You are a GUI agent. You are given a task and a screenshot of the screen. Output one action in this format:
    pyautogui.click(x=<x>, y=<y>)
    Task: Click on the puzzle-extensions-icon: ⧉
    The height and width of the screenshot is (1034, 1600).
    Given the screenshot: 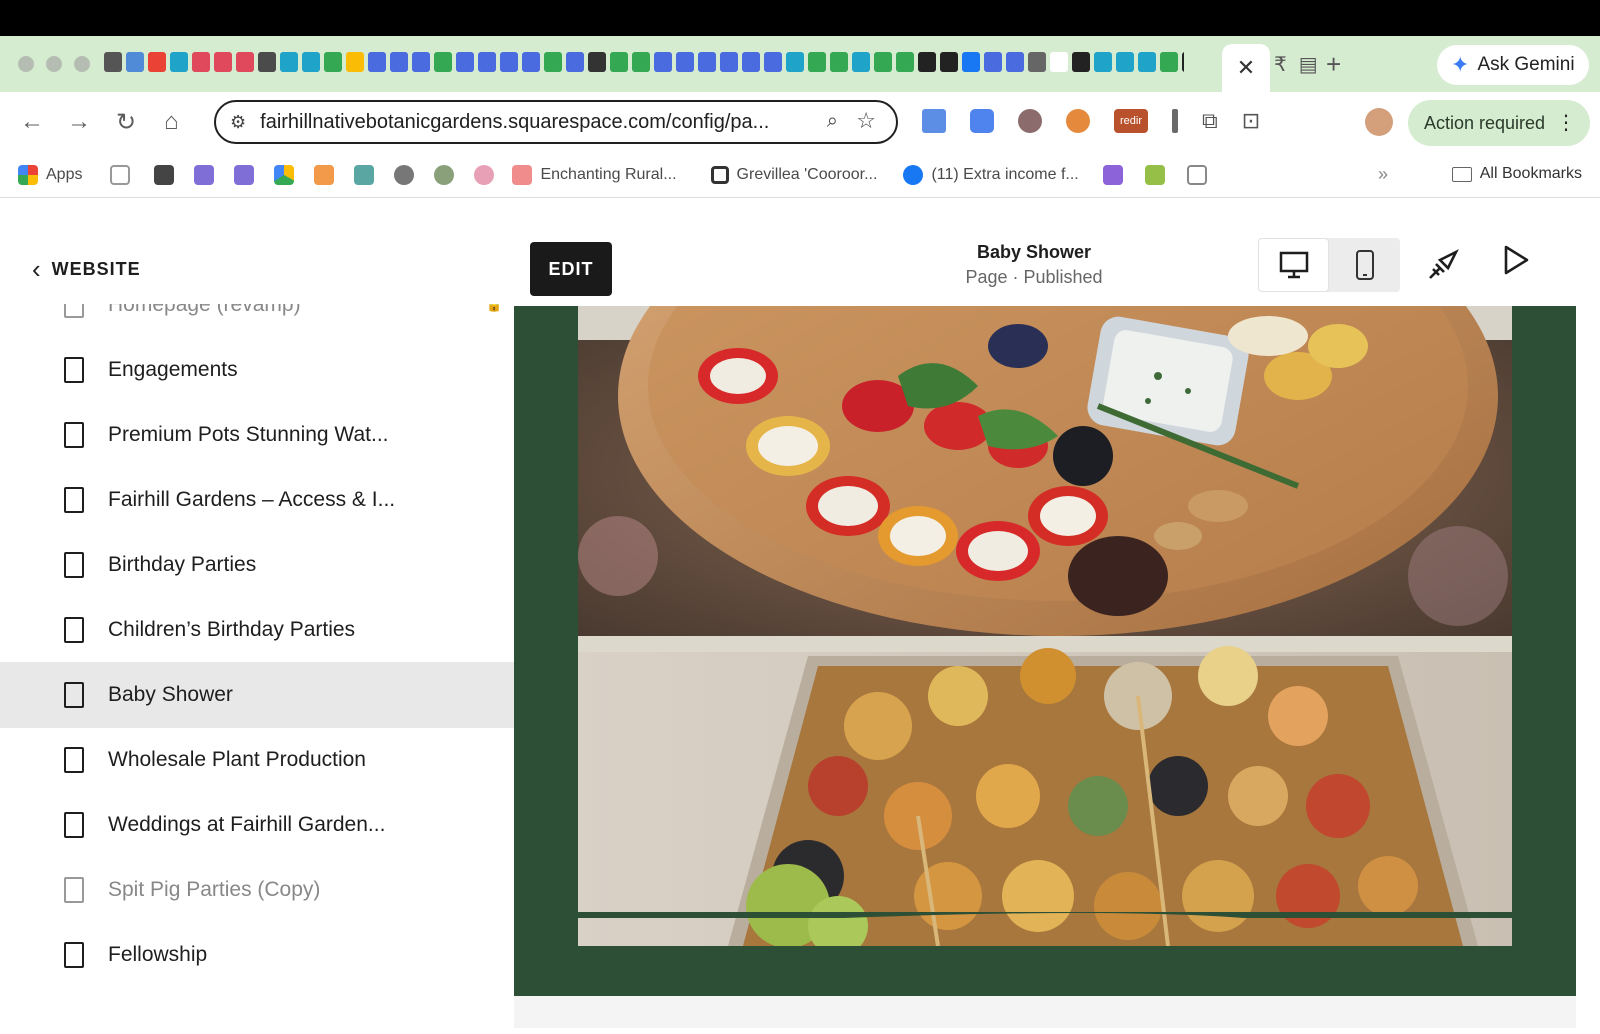 What is the action you would take?
    pyautogui.click(x=1210, y=121)
    